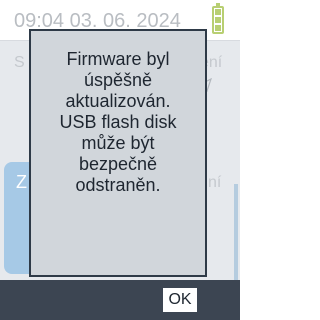  What do you see at coordinates (118, 164) in the screenshot?
I see `dialog-message-line: bezpečně` at bounding box center [118, 164].